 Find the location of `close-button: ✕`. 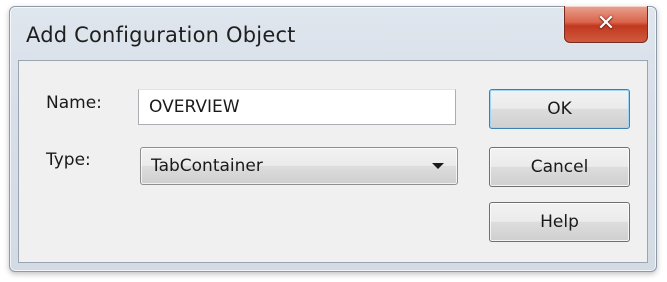

close-button: ✕ is located at coordinates (606, 24).